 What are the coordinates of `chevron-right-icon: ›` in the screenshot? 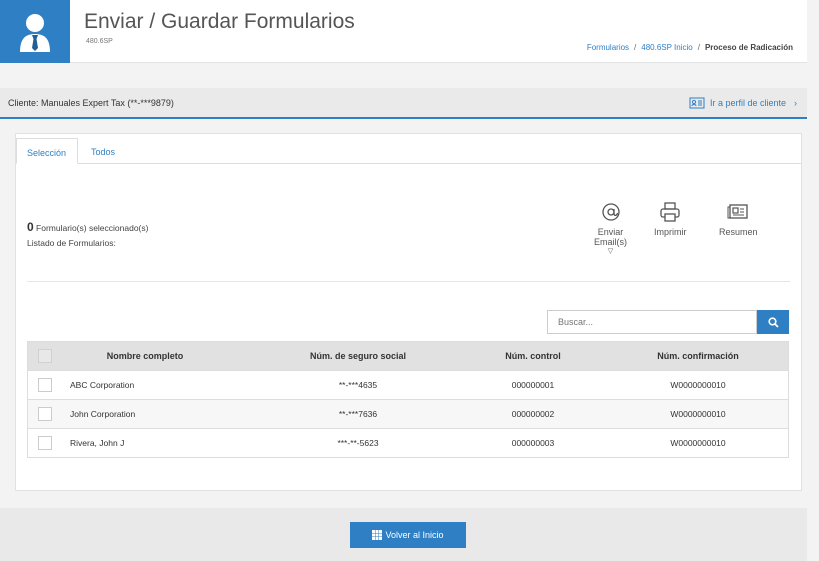 It's located at (795, 102).